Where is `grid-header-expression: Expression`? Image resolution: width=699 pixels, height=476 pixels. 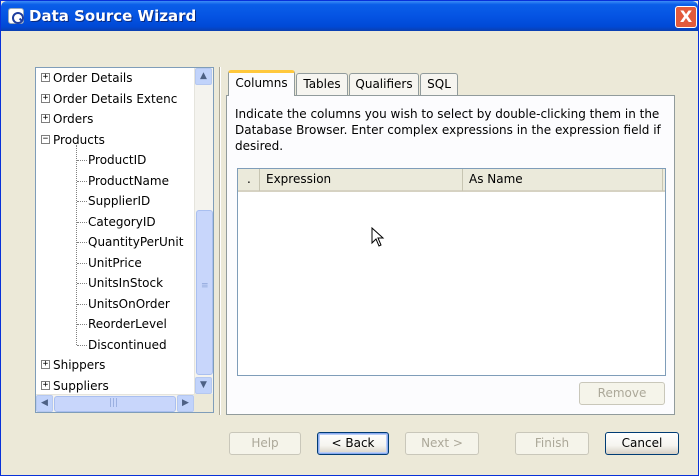
grid-header-expression: Expression is located at coordinates (361, 180).